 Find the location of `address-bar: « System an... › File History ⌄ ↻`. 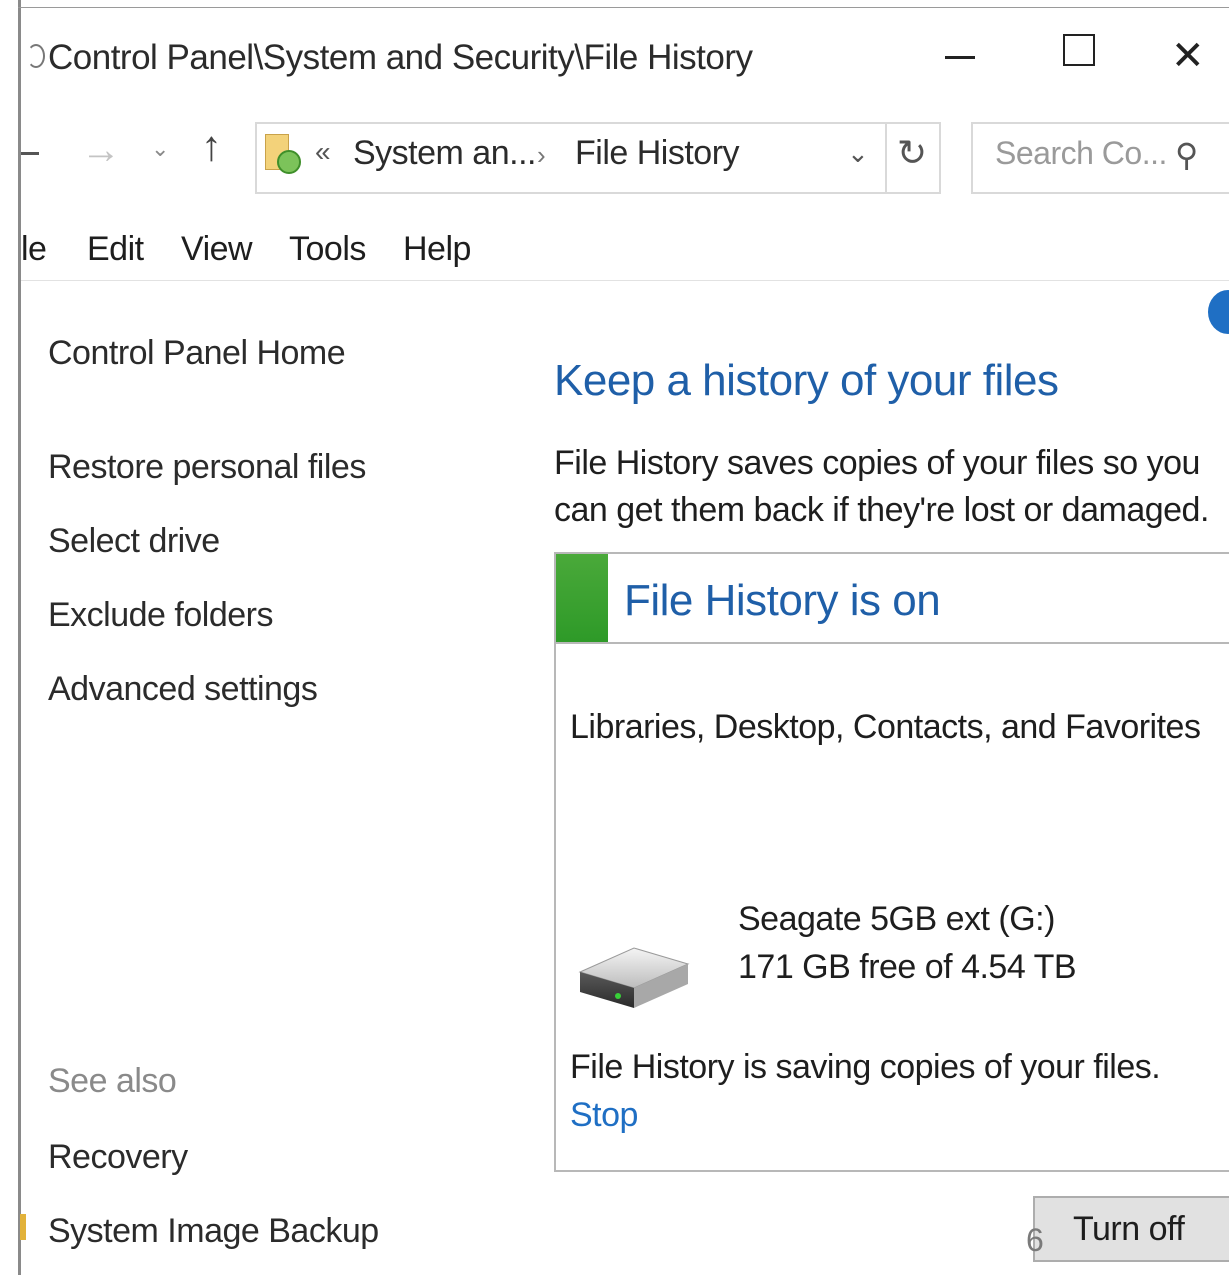

address-bar: « System an... › File History ⌄ ↻ is located at coordinates (598, 158).